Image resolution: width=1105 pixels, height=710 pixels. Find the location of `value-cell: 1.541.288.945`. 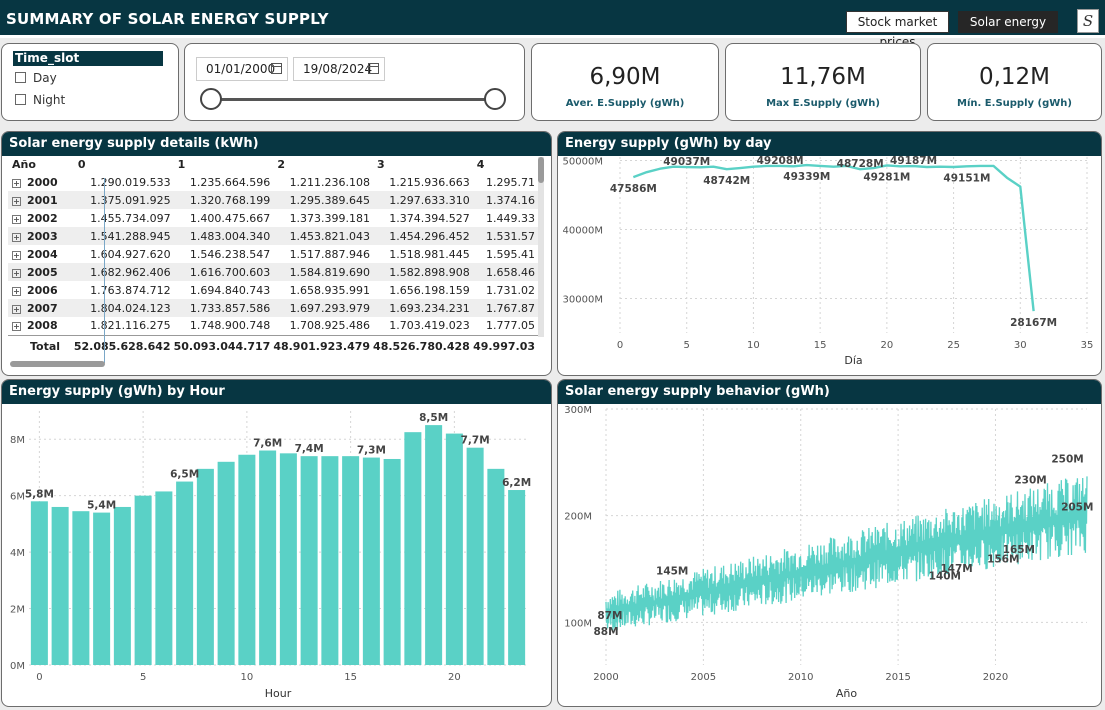

value-cell: 1.541.288.945 is located at coordinates (123, 236).